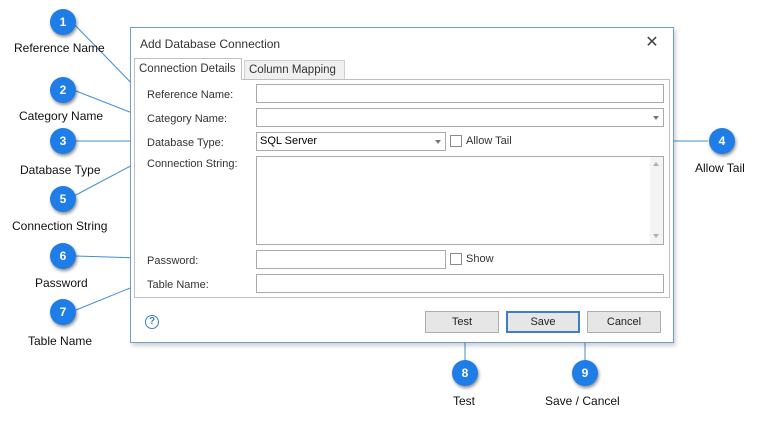 The image size is (765, 424). Describe the element at coordinates (294, 69) in the screenshot. I see `tab-column-mapping: Column Mapping` at that location.